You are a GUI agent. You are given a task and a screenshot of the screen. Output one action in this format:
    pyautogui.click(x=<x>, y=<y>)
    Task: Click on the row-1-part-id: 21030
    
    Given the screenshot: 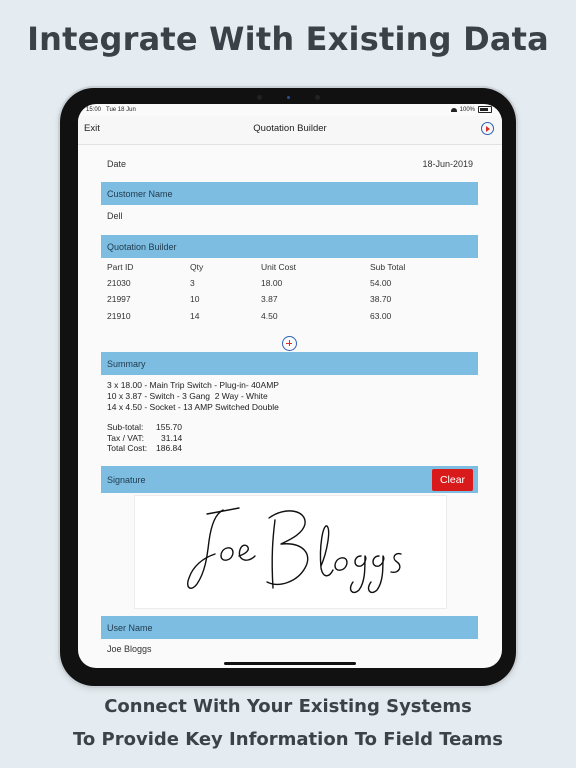 What is the action you would take?
    pyautogui.click(x=119, y=283)
    